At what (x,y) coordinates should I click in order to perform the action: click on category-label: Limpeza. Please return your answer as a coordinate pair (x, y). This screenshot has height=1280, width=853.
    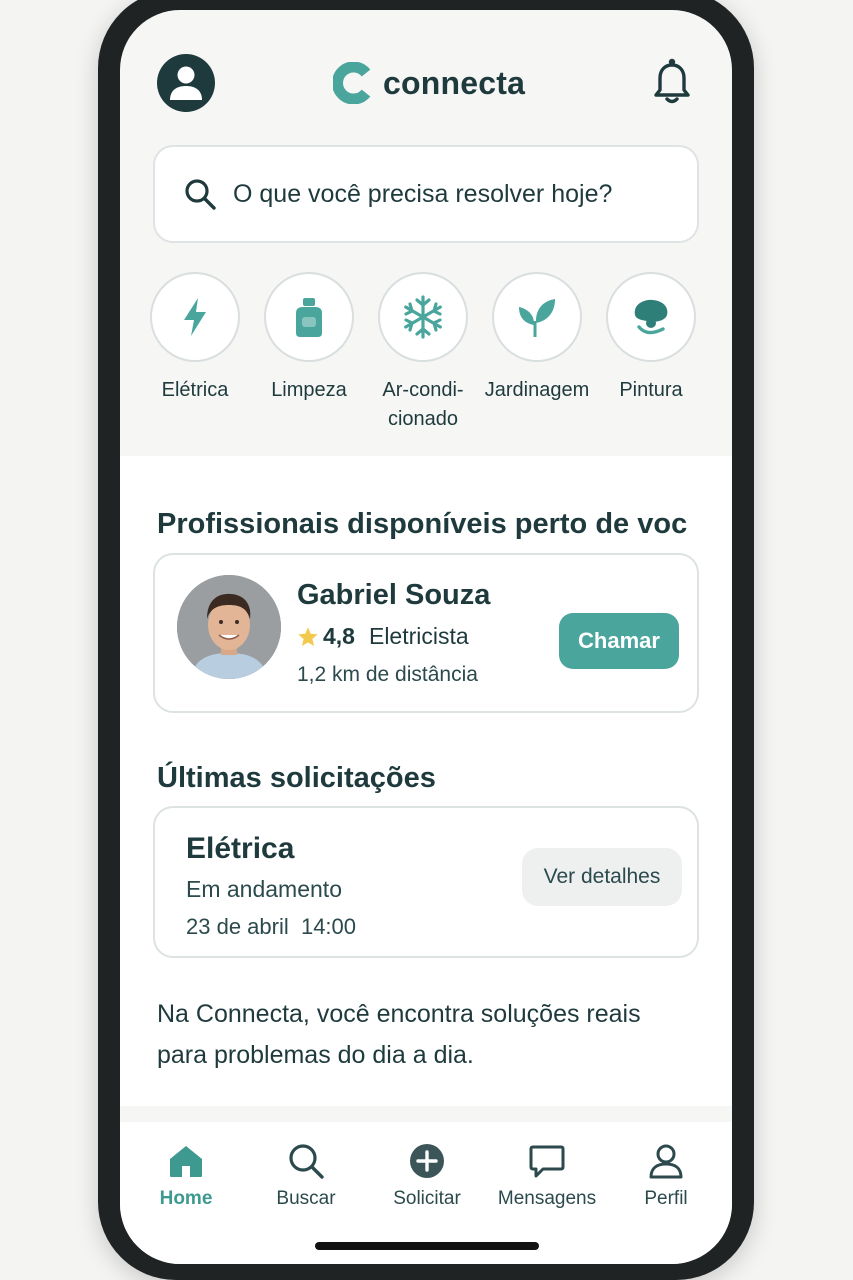
    Looking at the image, I should click on (309, 390).